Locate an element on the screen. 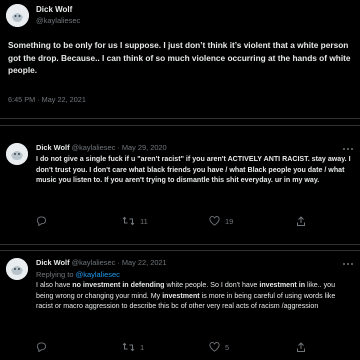  retweet-button: 1 is located at coordinates (133, 347).